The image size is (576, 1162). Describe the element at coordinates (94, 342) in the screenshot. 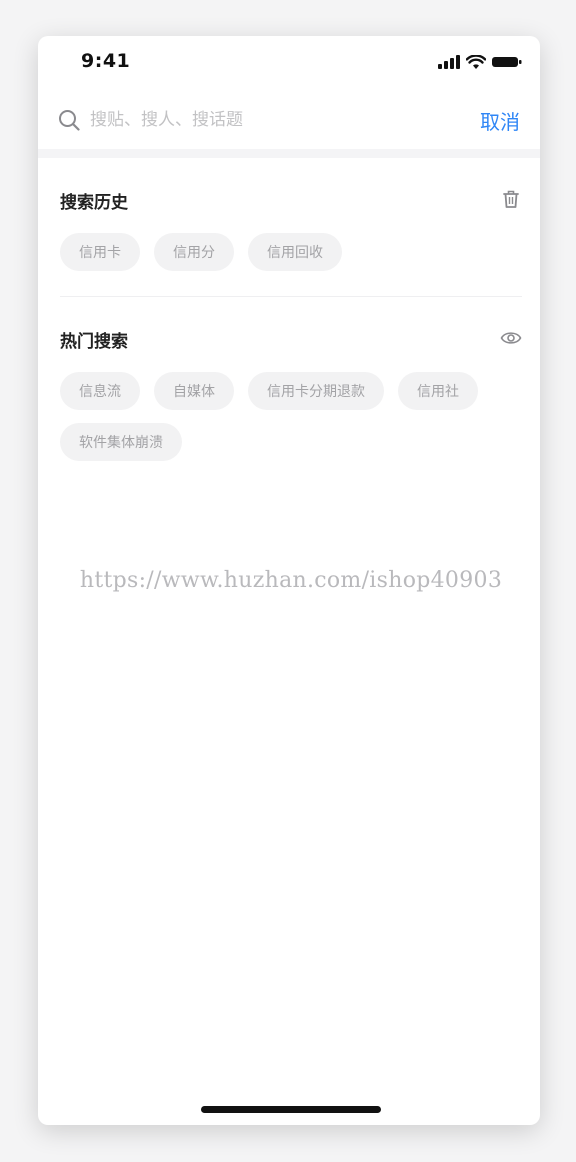

I see `hot-search-title: 热门搜索` at that location.